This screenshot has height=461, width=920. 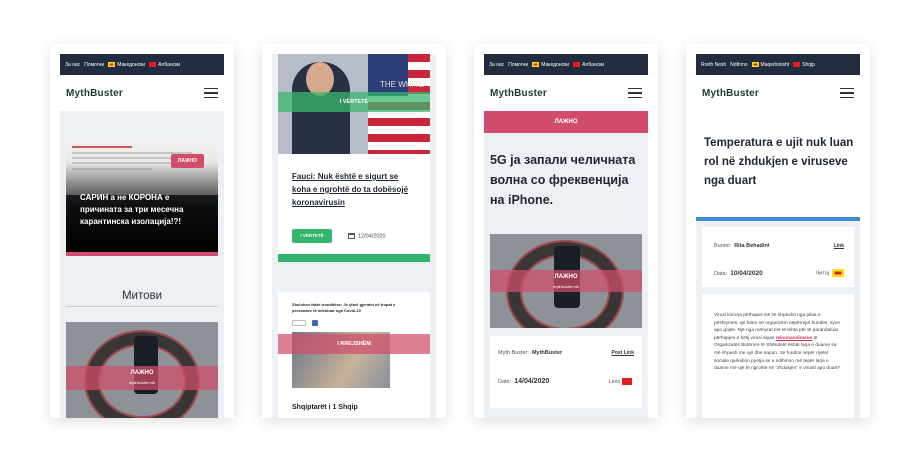 I want to click on read-albanian-link: Lexo, so click(x=621, y=381).